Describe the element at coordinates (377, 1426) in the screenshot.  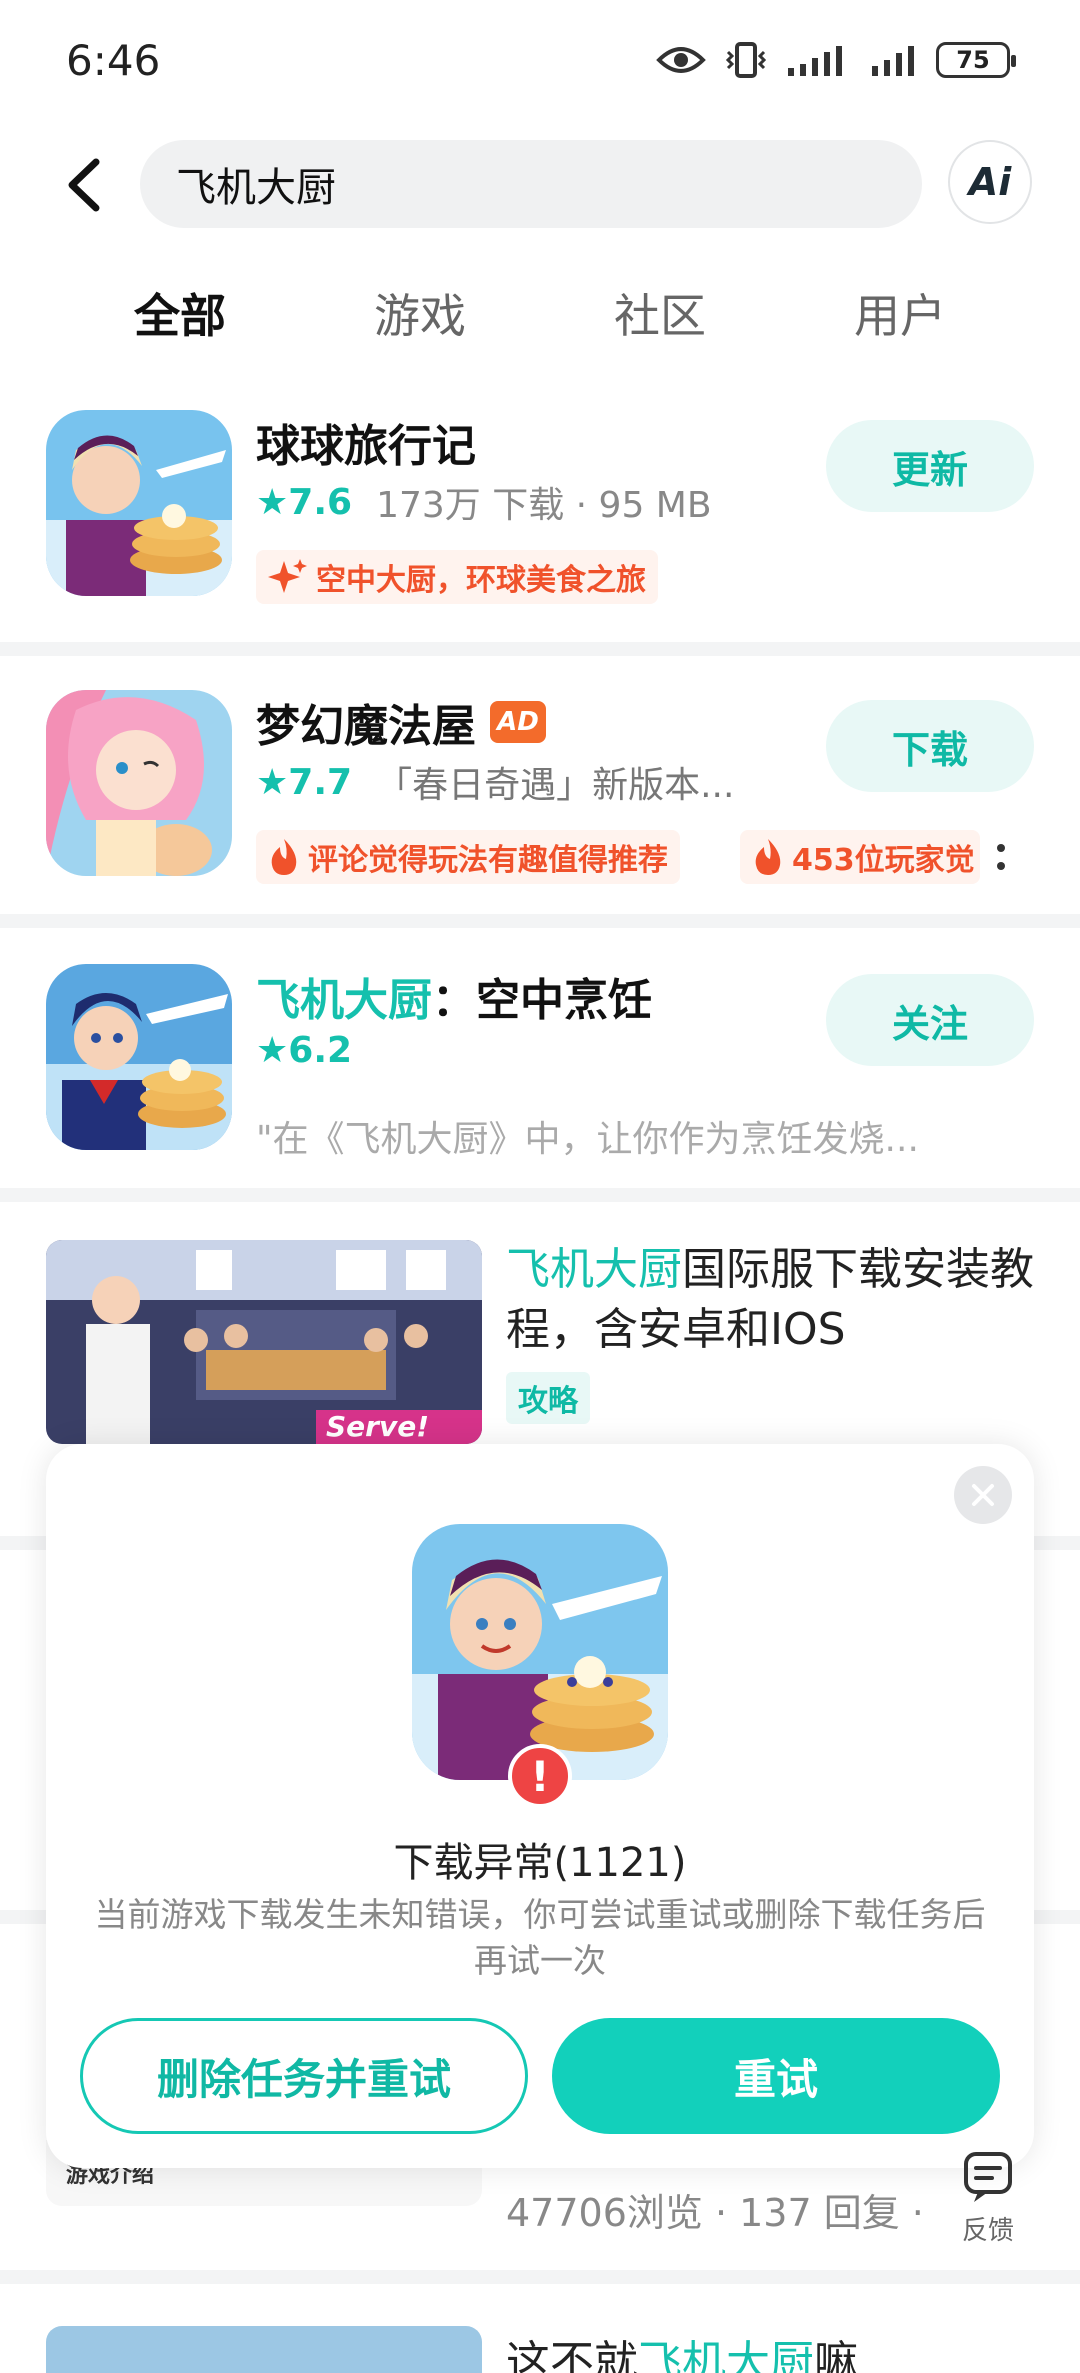
I see `thumbnail-caption: Serve!` at that location.